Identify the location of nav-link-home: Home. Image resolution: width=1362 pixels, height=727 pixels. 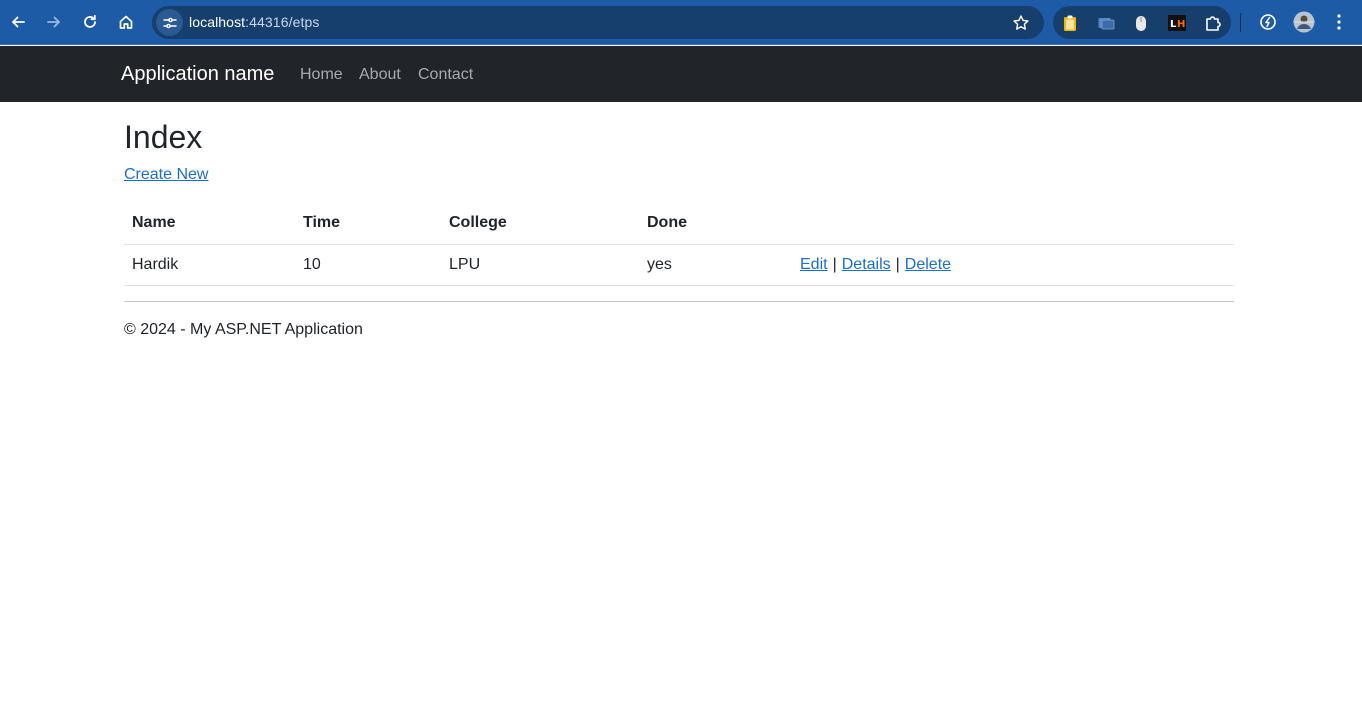
(321, 75).